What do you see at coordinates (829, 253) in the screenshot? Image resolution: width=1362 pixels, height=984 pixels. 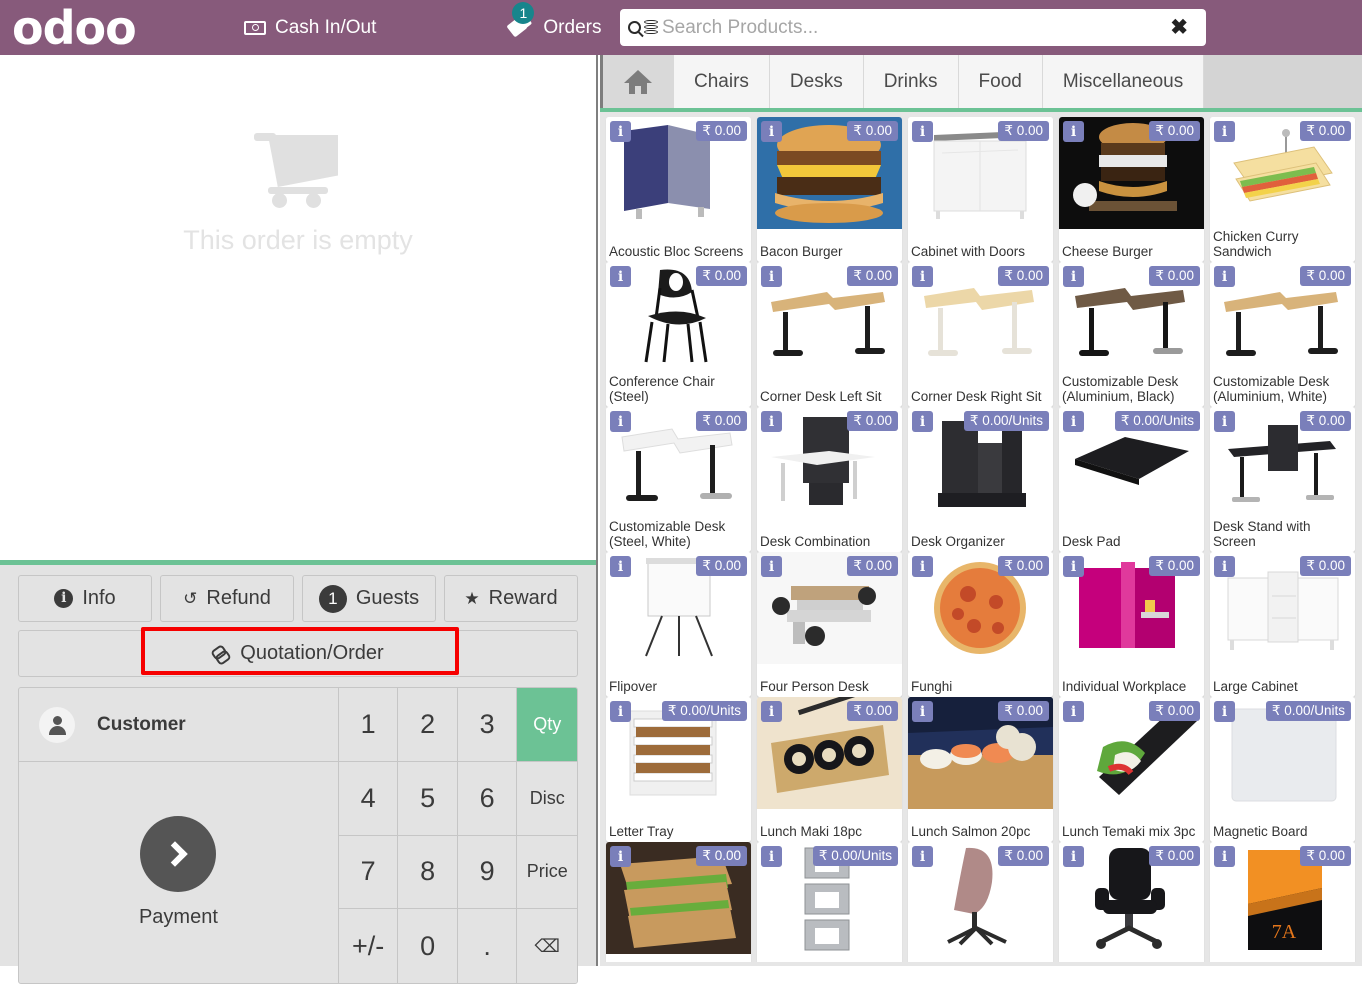 I see `product-name: Bacon Burger` at bounding box center [829, 253].